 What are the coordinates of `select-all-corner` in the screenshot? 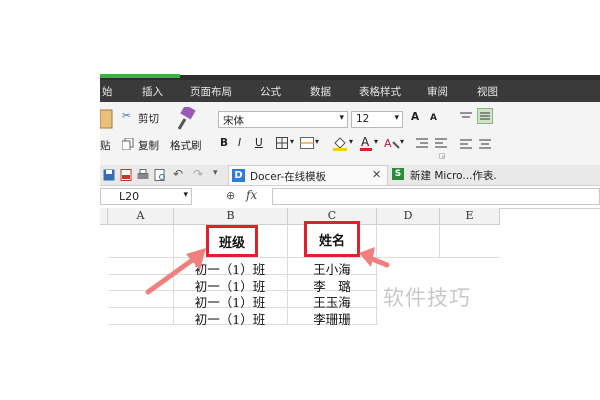 It's located at (104, 216).